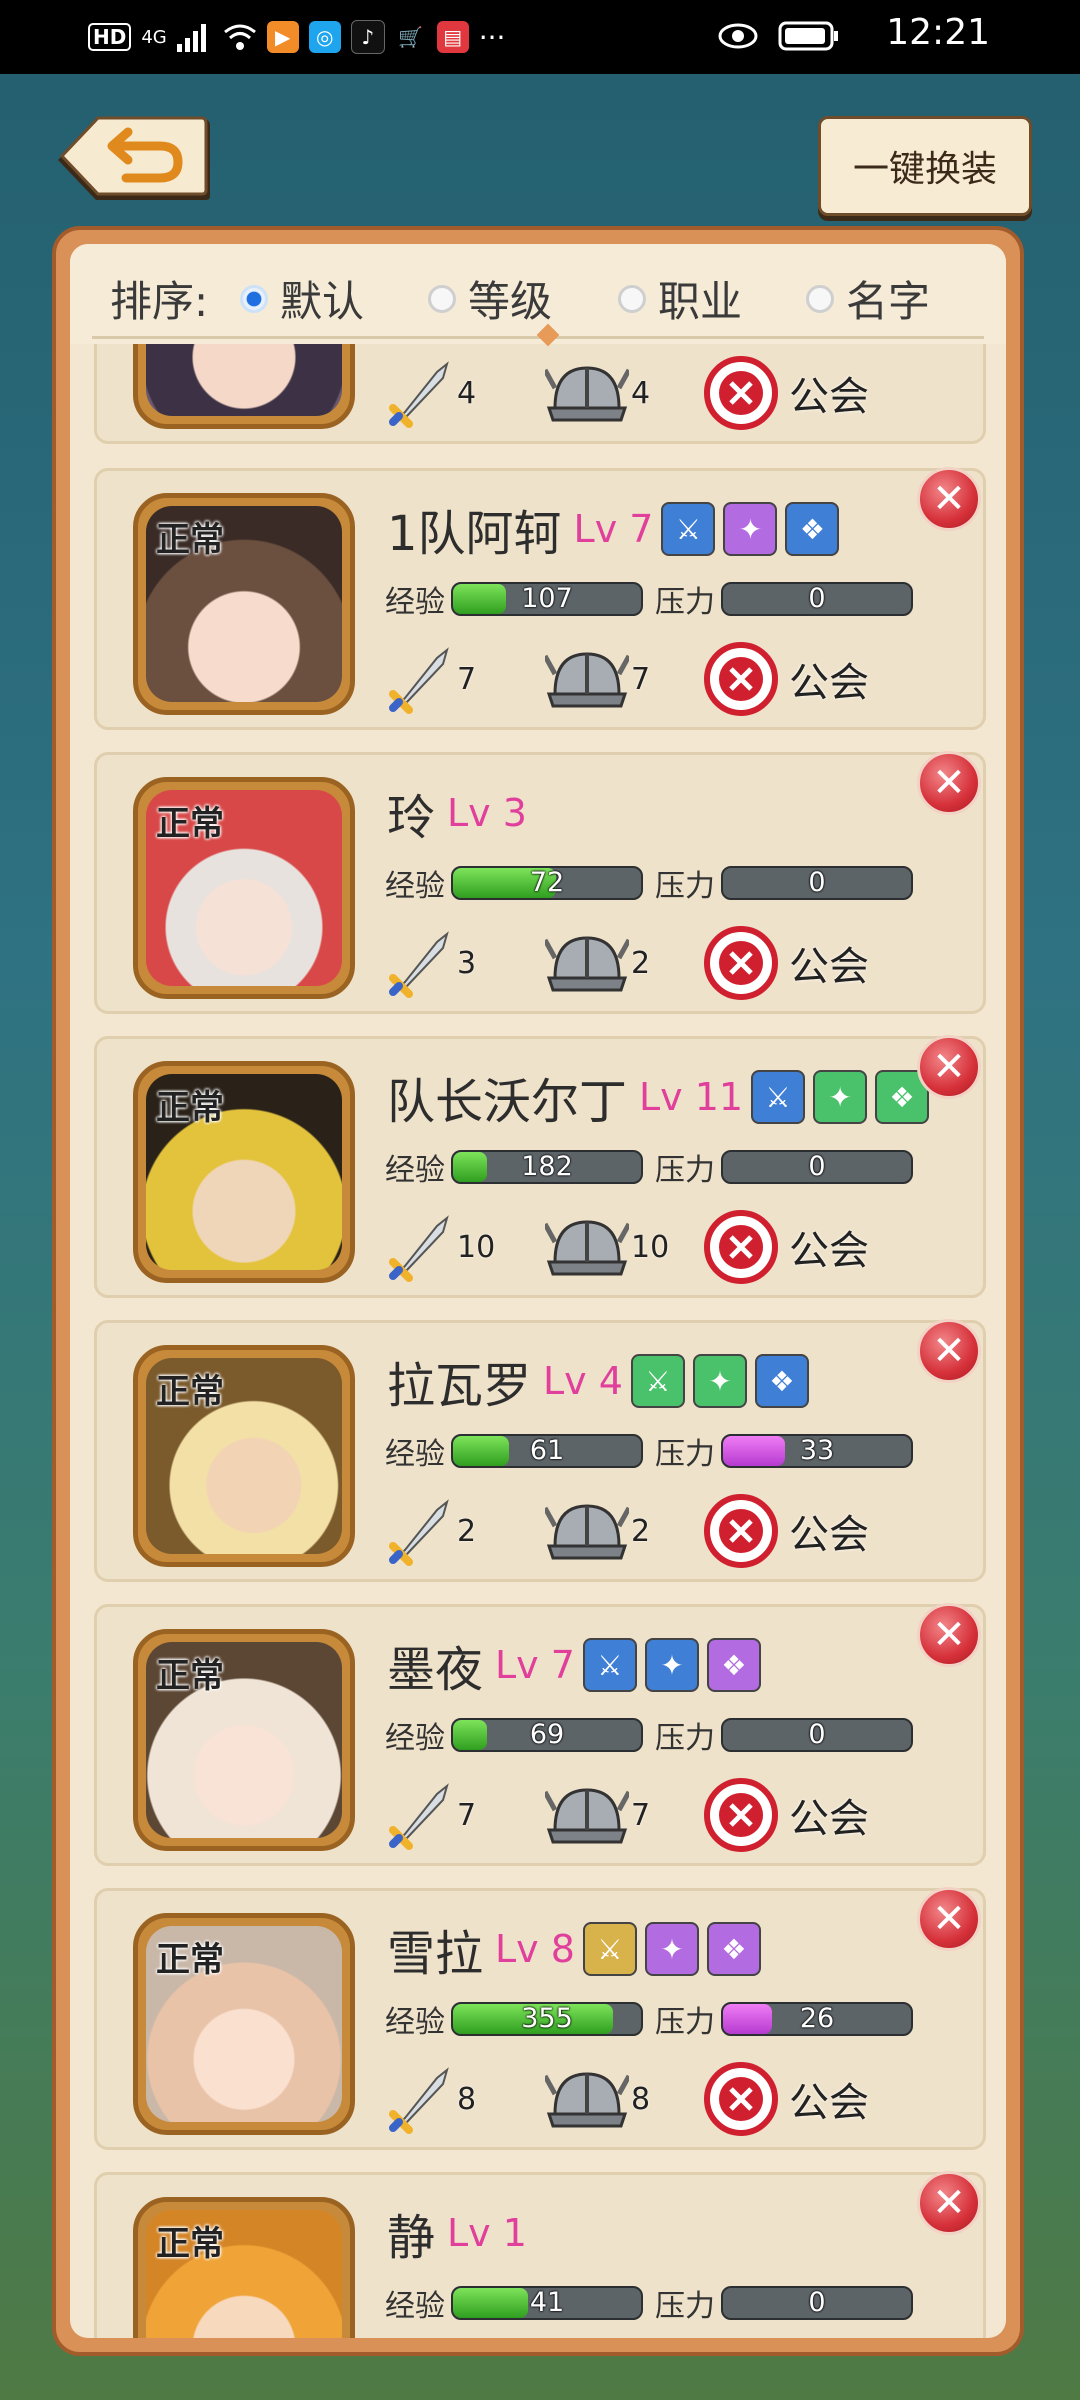 The image size is (1080, 2400). I want to click on sort-label: 排序:, so click(159, 301).